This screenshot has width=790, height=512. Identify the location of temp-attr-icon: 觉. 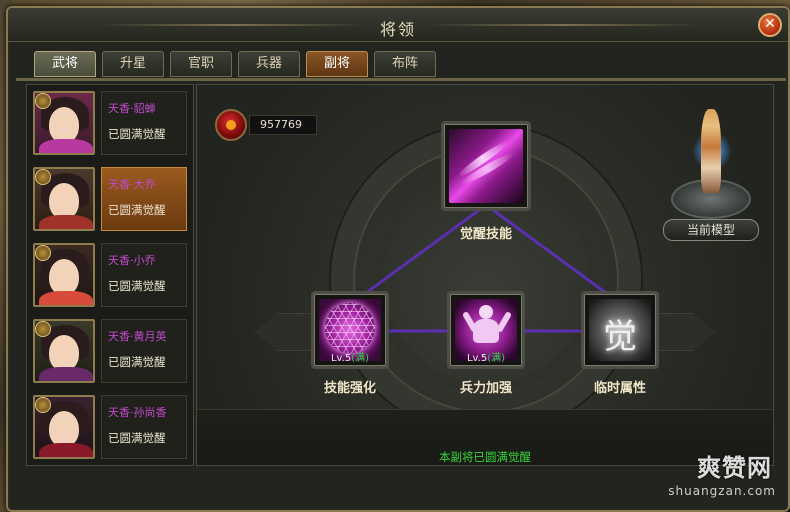
(620, 330).